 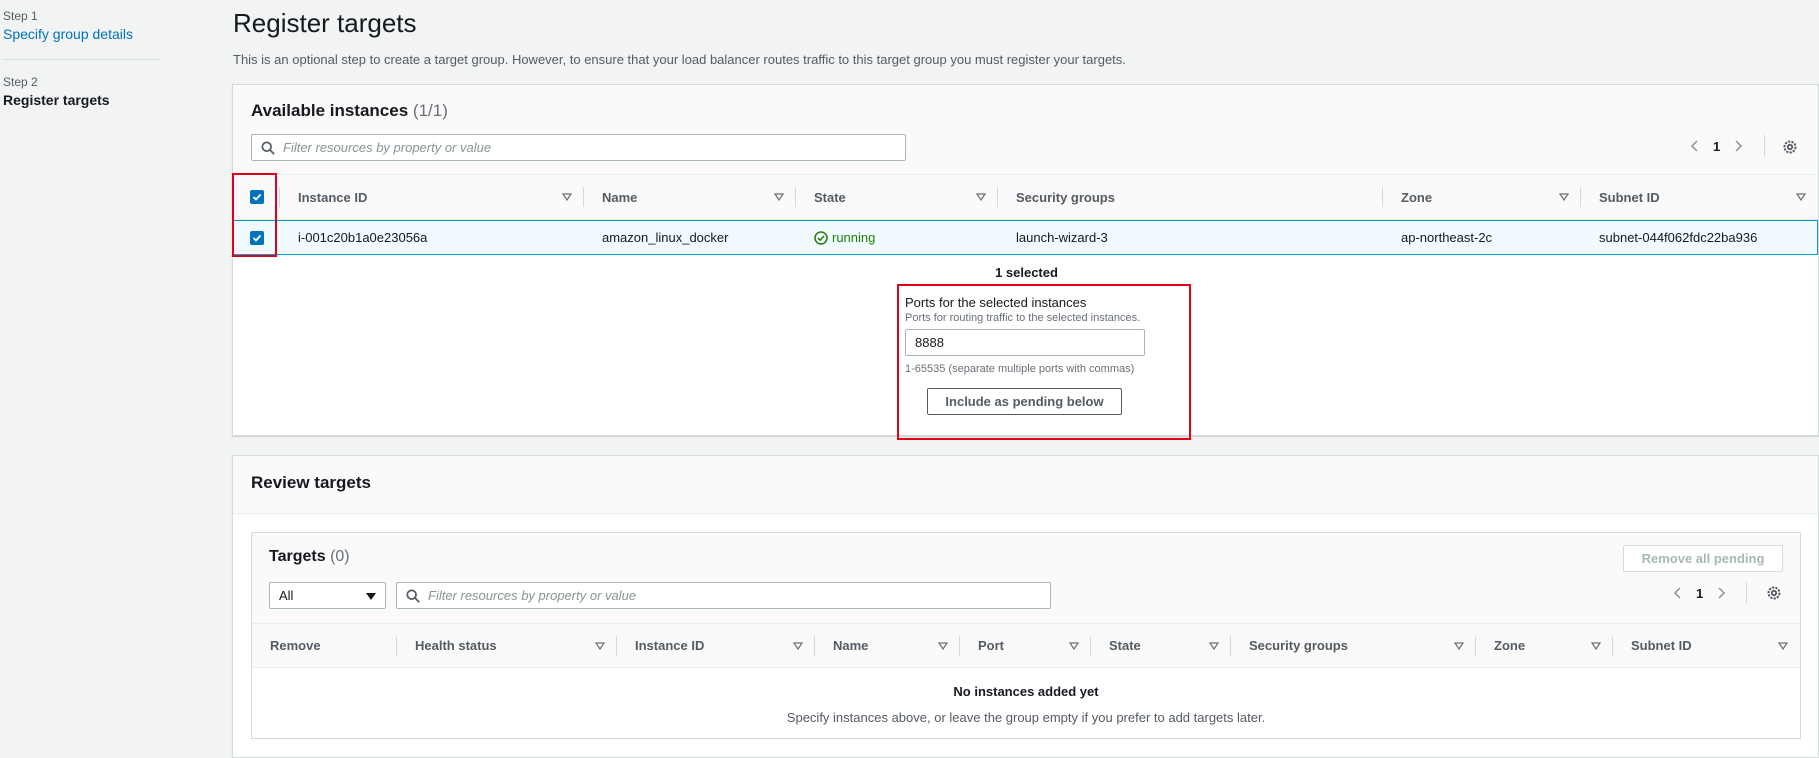 I want to click on available-filter-input: Filter resources by property or value, so click(x=578, y=147).